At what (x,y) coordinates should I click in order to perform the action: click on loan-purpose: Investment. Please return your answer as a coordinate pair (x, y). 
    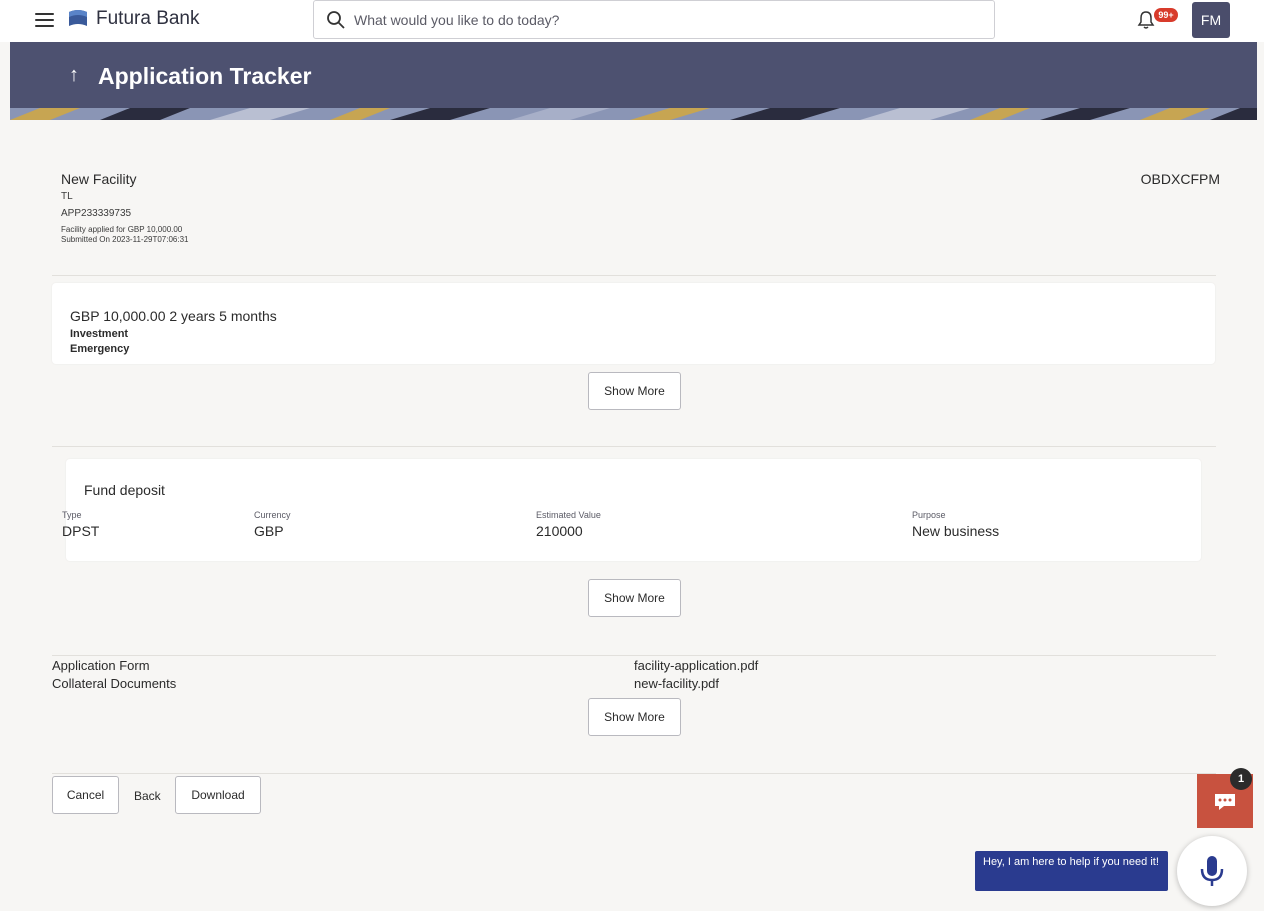
    Looking at the image, I should click on (99, 334).